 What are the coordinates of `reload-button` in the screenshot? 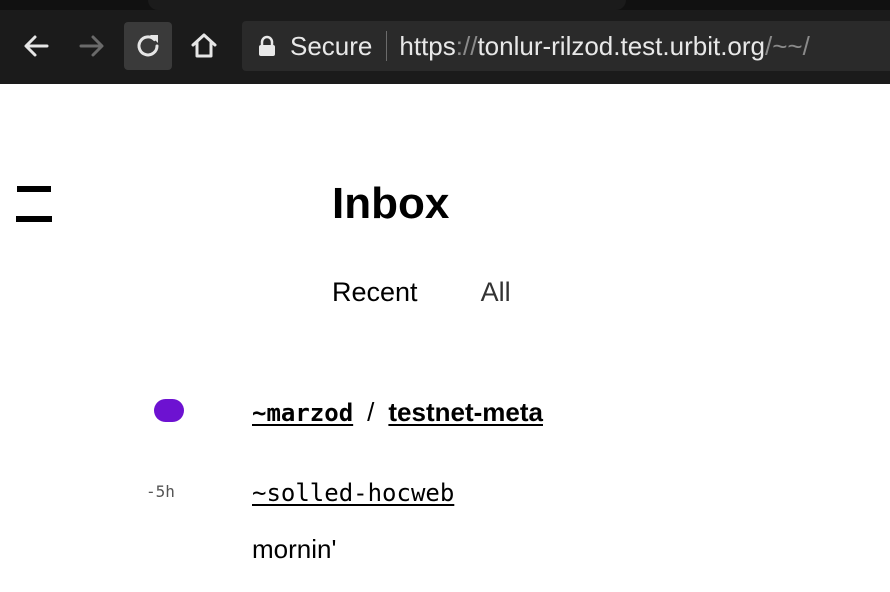 It's located at (148, 46).